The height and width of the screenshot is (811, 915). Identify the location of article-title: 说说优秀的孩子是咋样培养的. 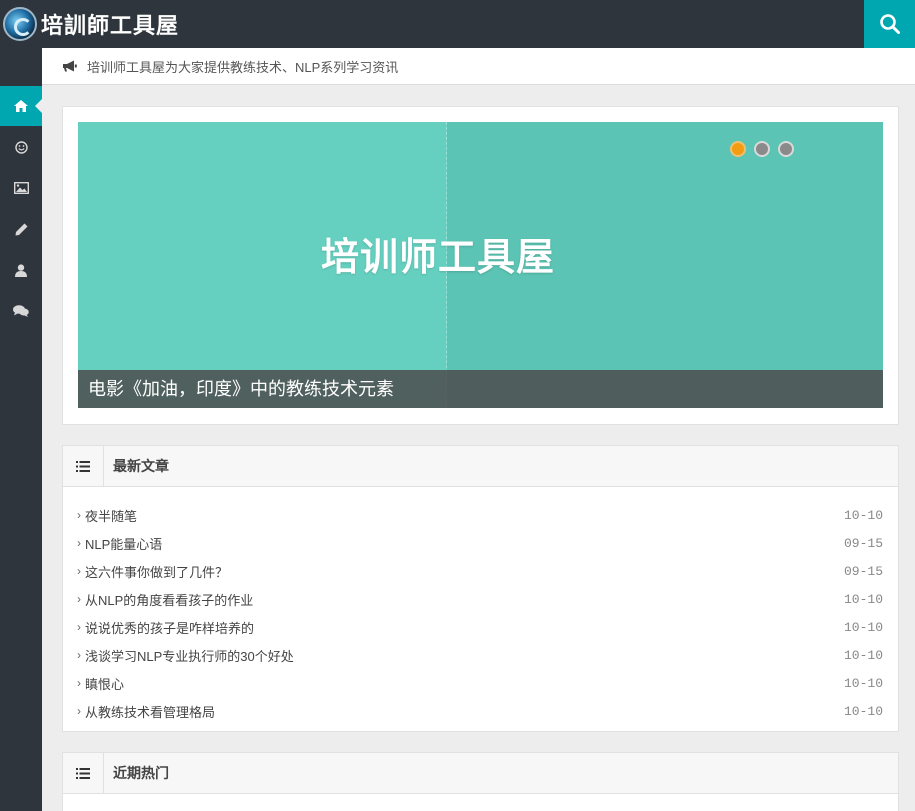
(170, 628).